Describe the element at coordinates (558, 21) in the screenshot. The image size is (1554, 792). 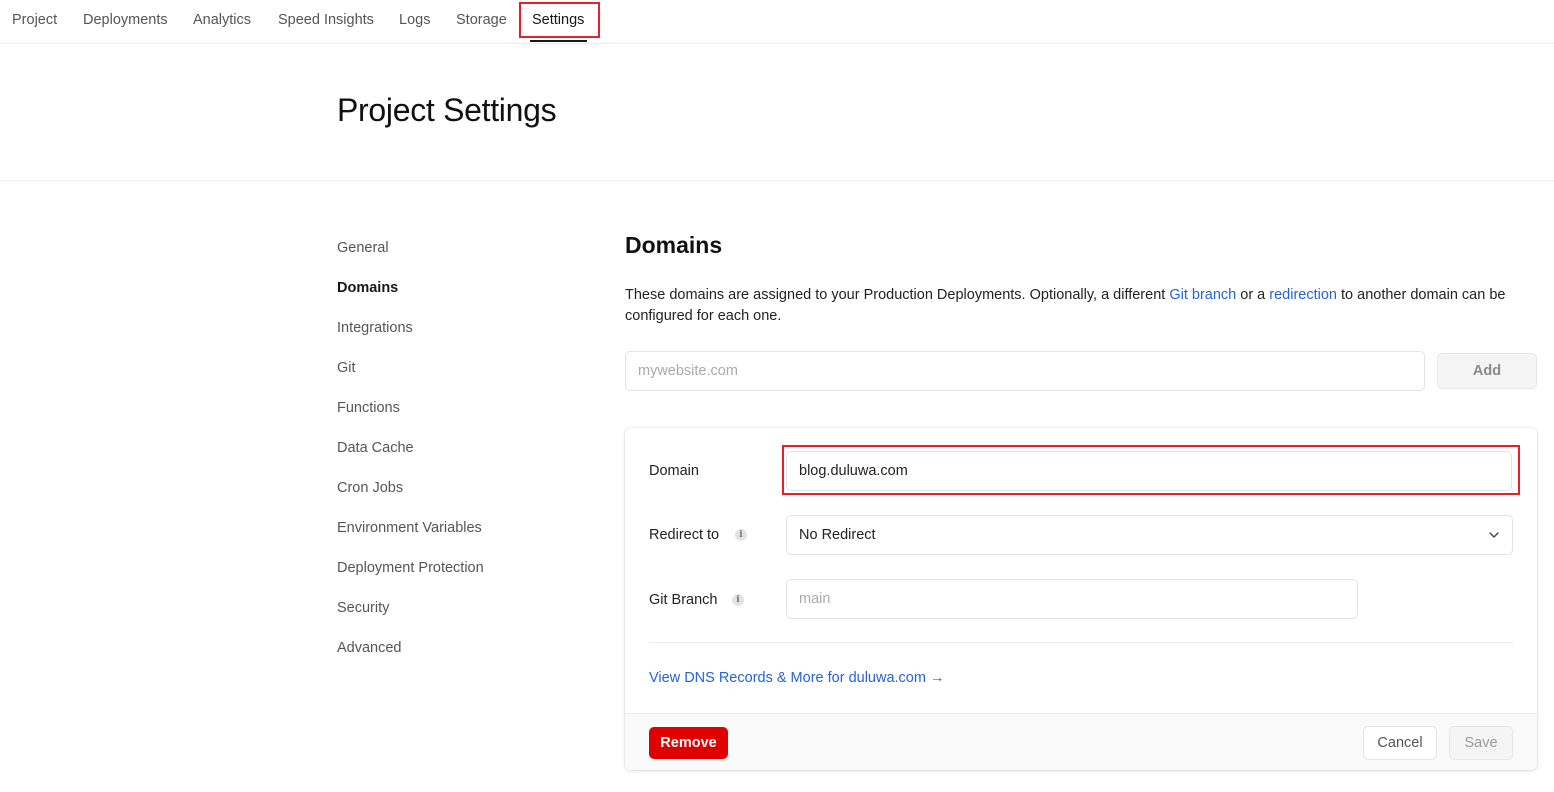
I see `tab-settings: Settings` at that location.